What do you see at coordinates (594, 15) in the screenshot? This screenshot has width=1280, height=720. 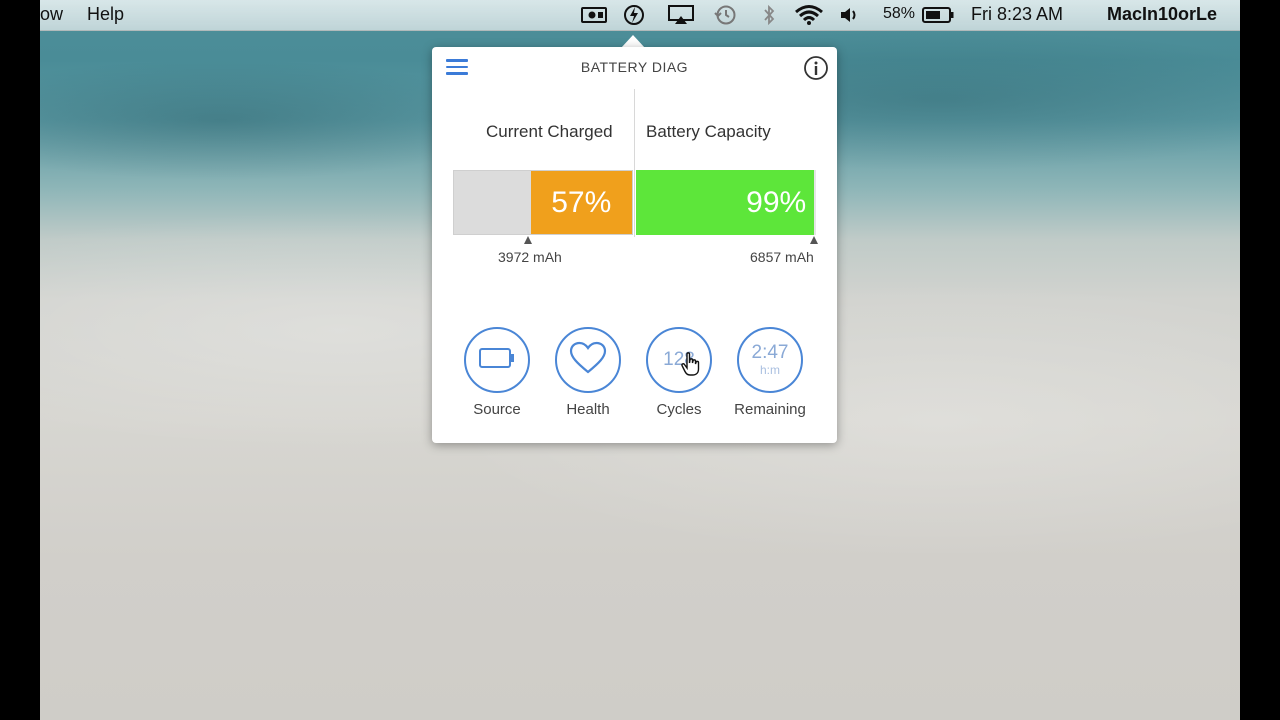 I see `video-camera-icon` at bounding box center [594, 15].